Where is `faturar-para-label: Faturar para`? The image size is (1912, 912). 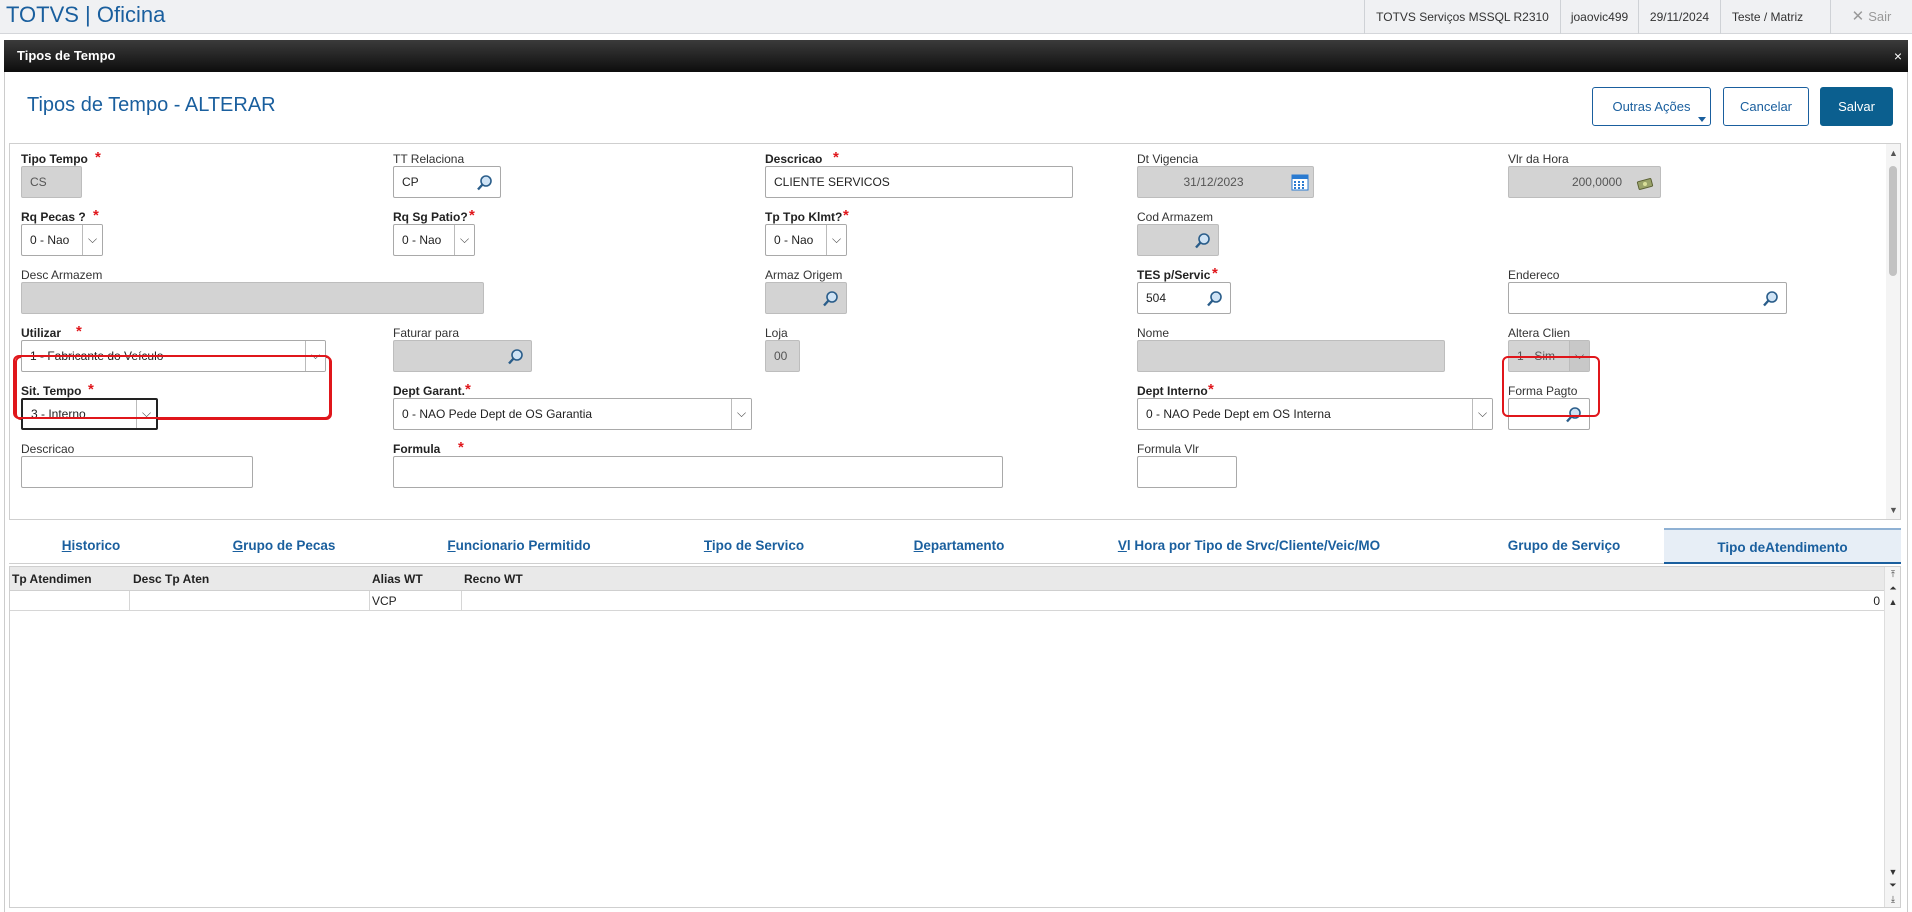 faturar-para-label: Faturar para is located at coordinates (426, 333).